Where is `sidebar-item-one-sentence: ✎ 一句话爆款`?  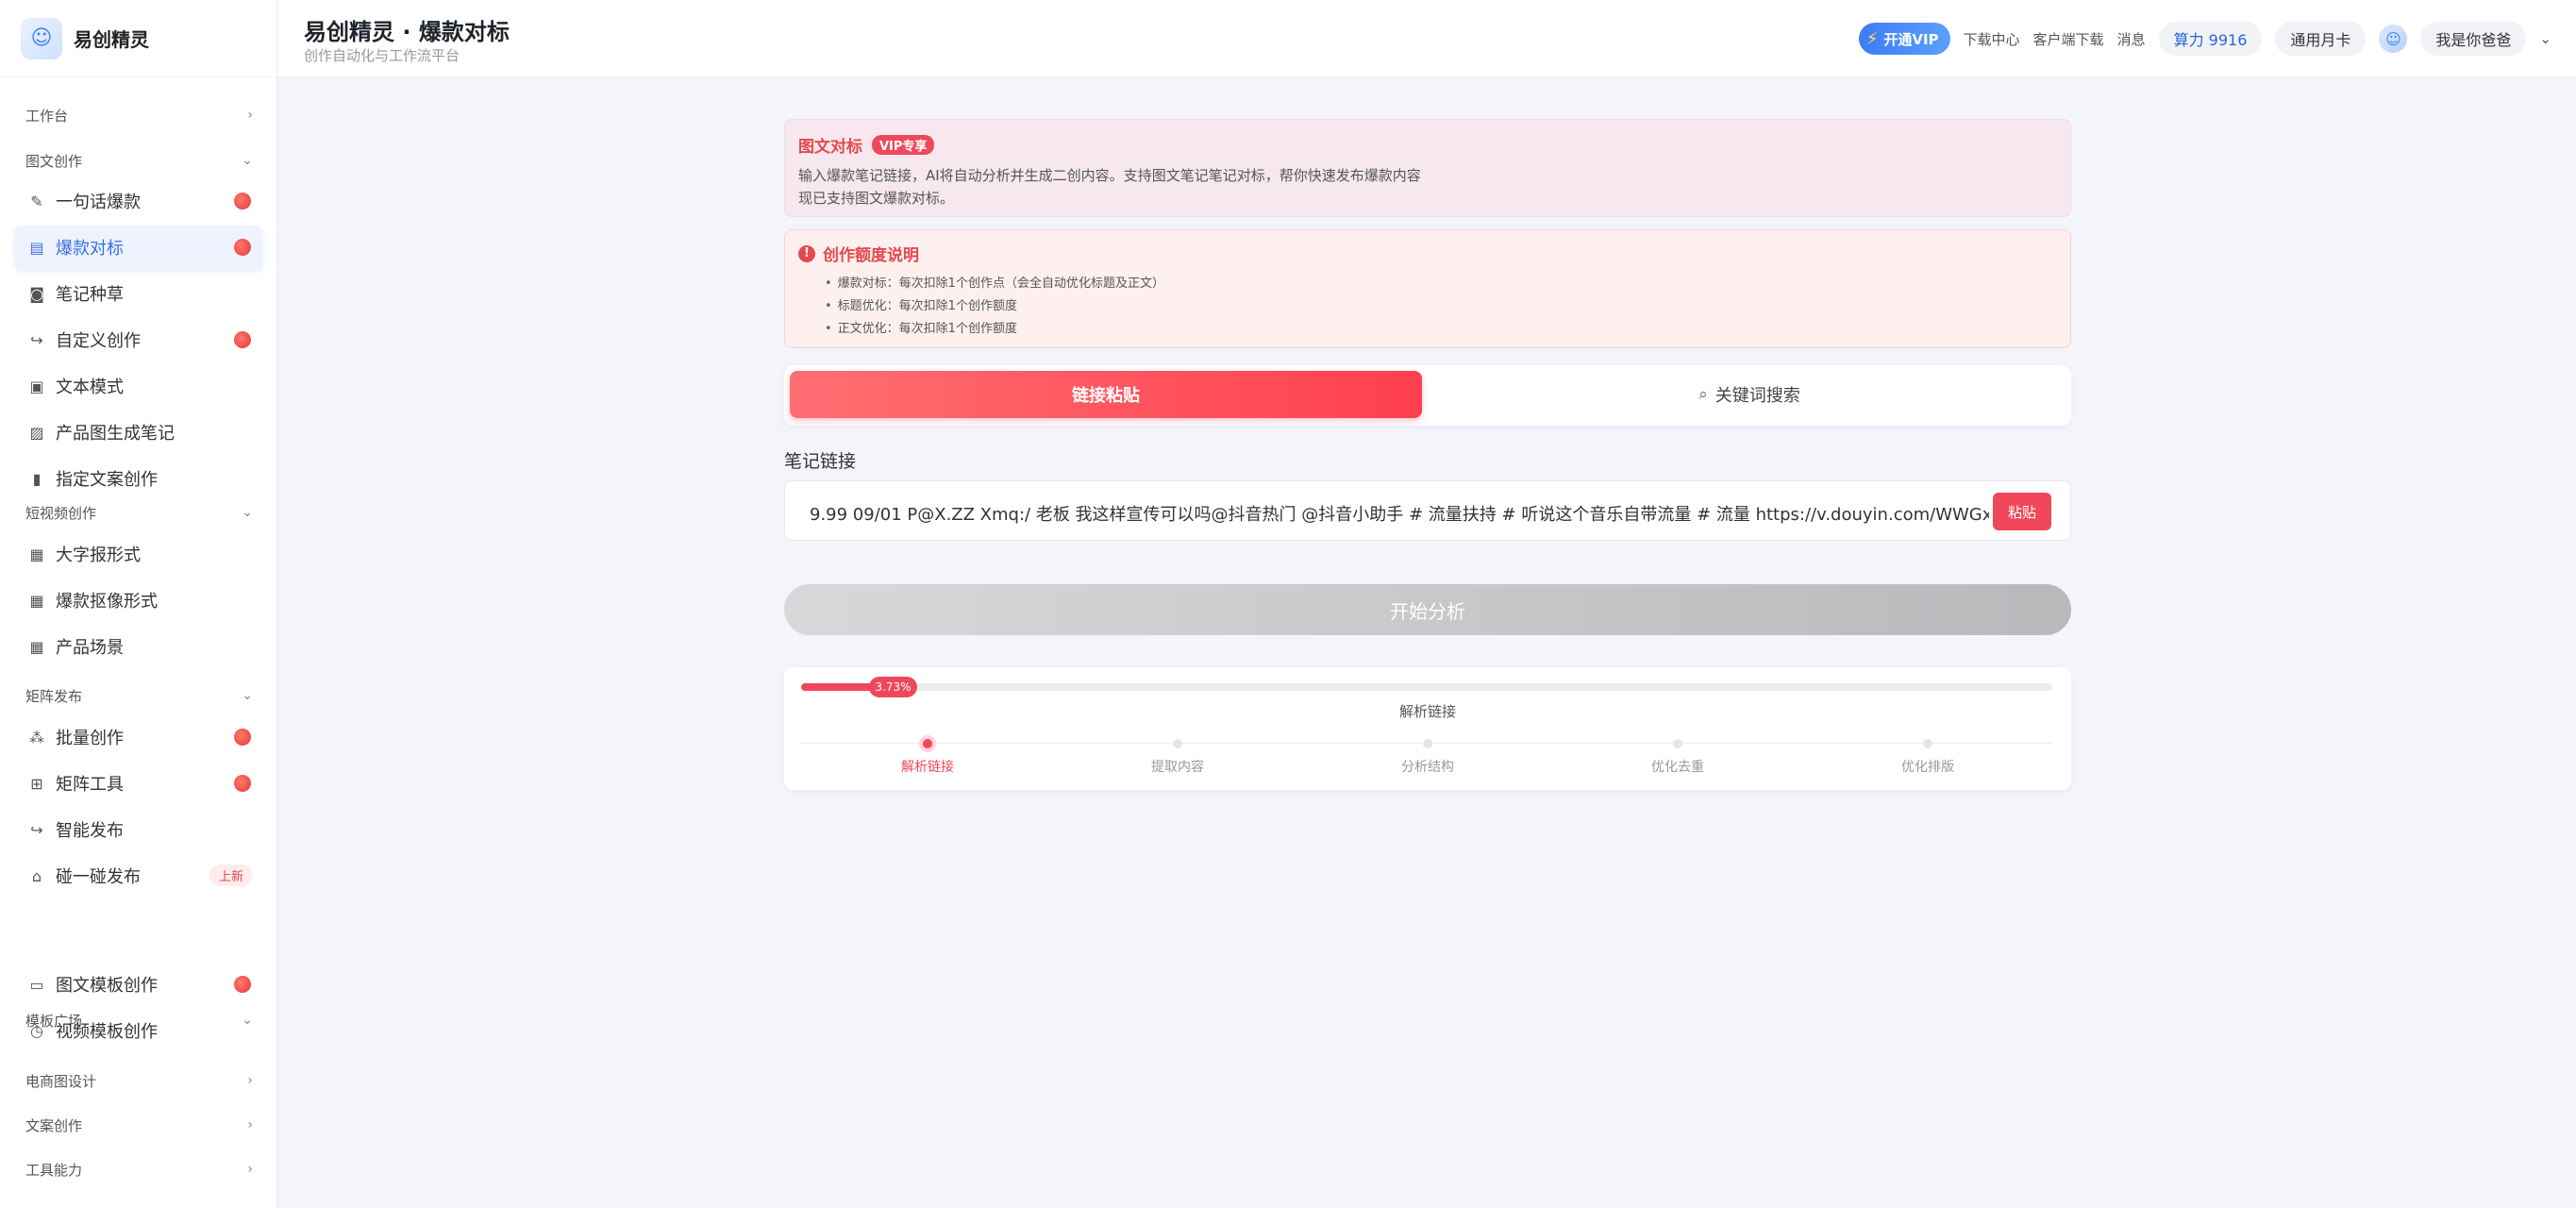 sidebar-item-one-sentence: ✎ 一句话爆款 is located at coordinates (138, 201).